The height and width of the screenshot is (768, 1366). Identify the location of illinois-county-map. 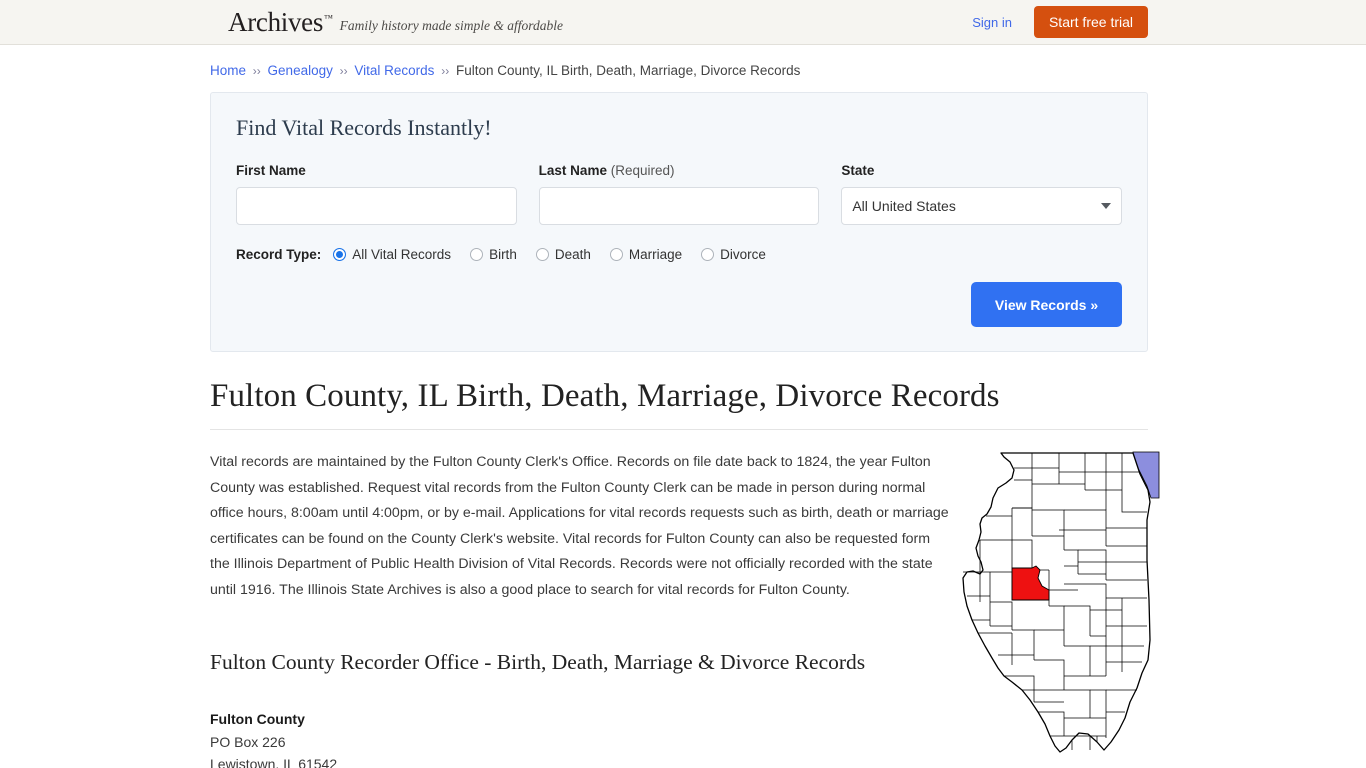
(1057, 609).